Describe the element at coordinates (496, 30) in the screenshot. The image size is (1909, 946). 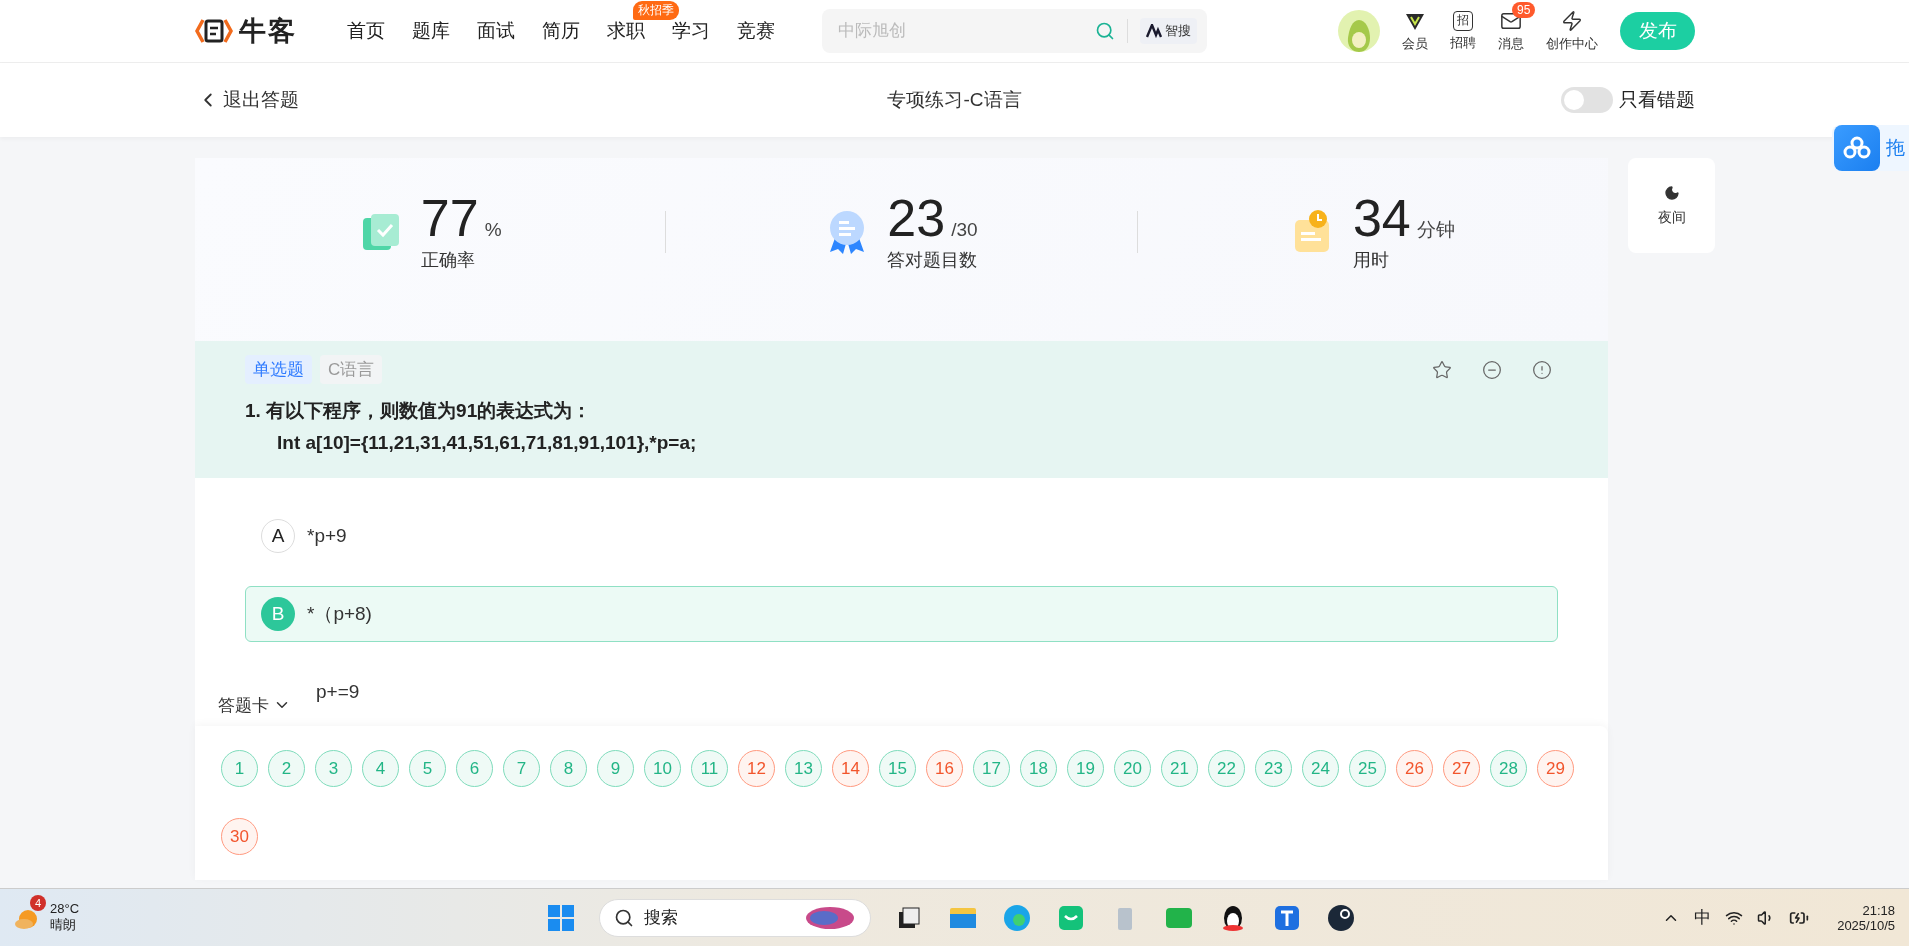
I see `nav-link: 面试` at that location.